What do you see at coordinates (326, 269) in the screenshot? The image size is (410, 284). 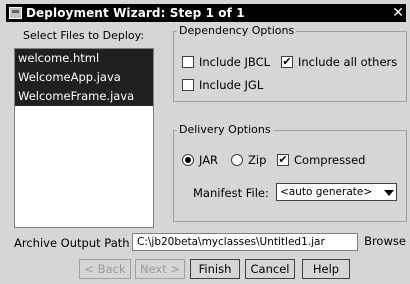 I see `help-button: Help` at bounding box center [326, 269].